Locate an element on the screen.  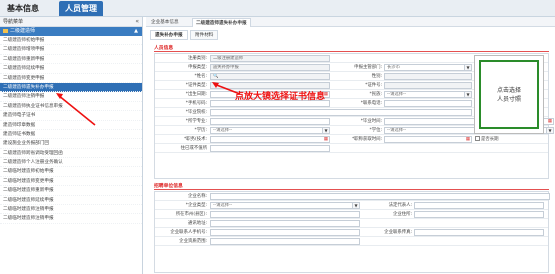
annotation-arrows is located at coordinates (148, 104).